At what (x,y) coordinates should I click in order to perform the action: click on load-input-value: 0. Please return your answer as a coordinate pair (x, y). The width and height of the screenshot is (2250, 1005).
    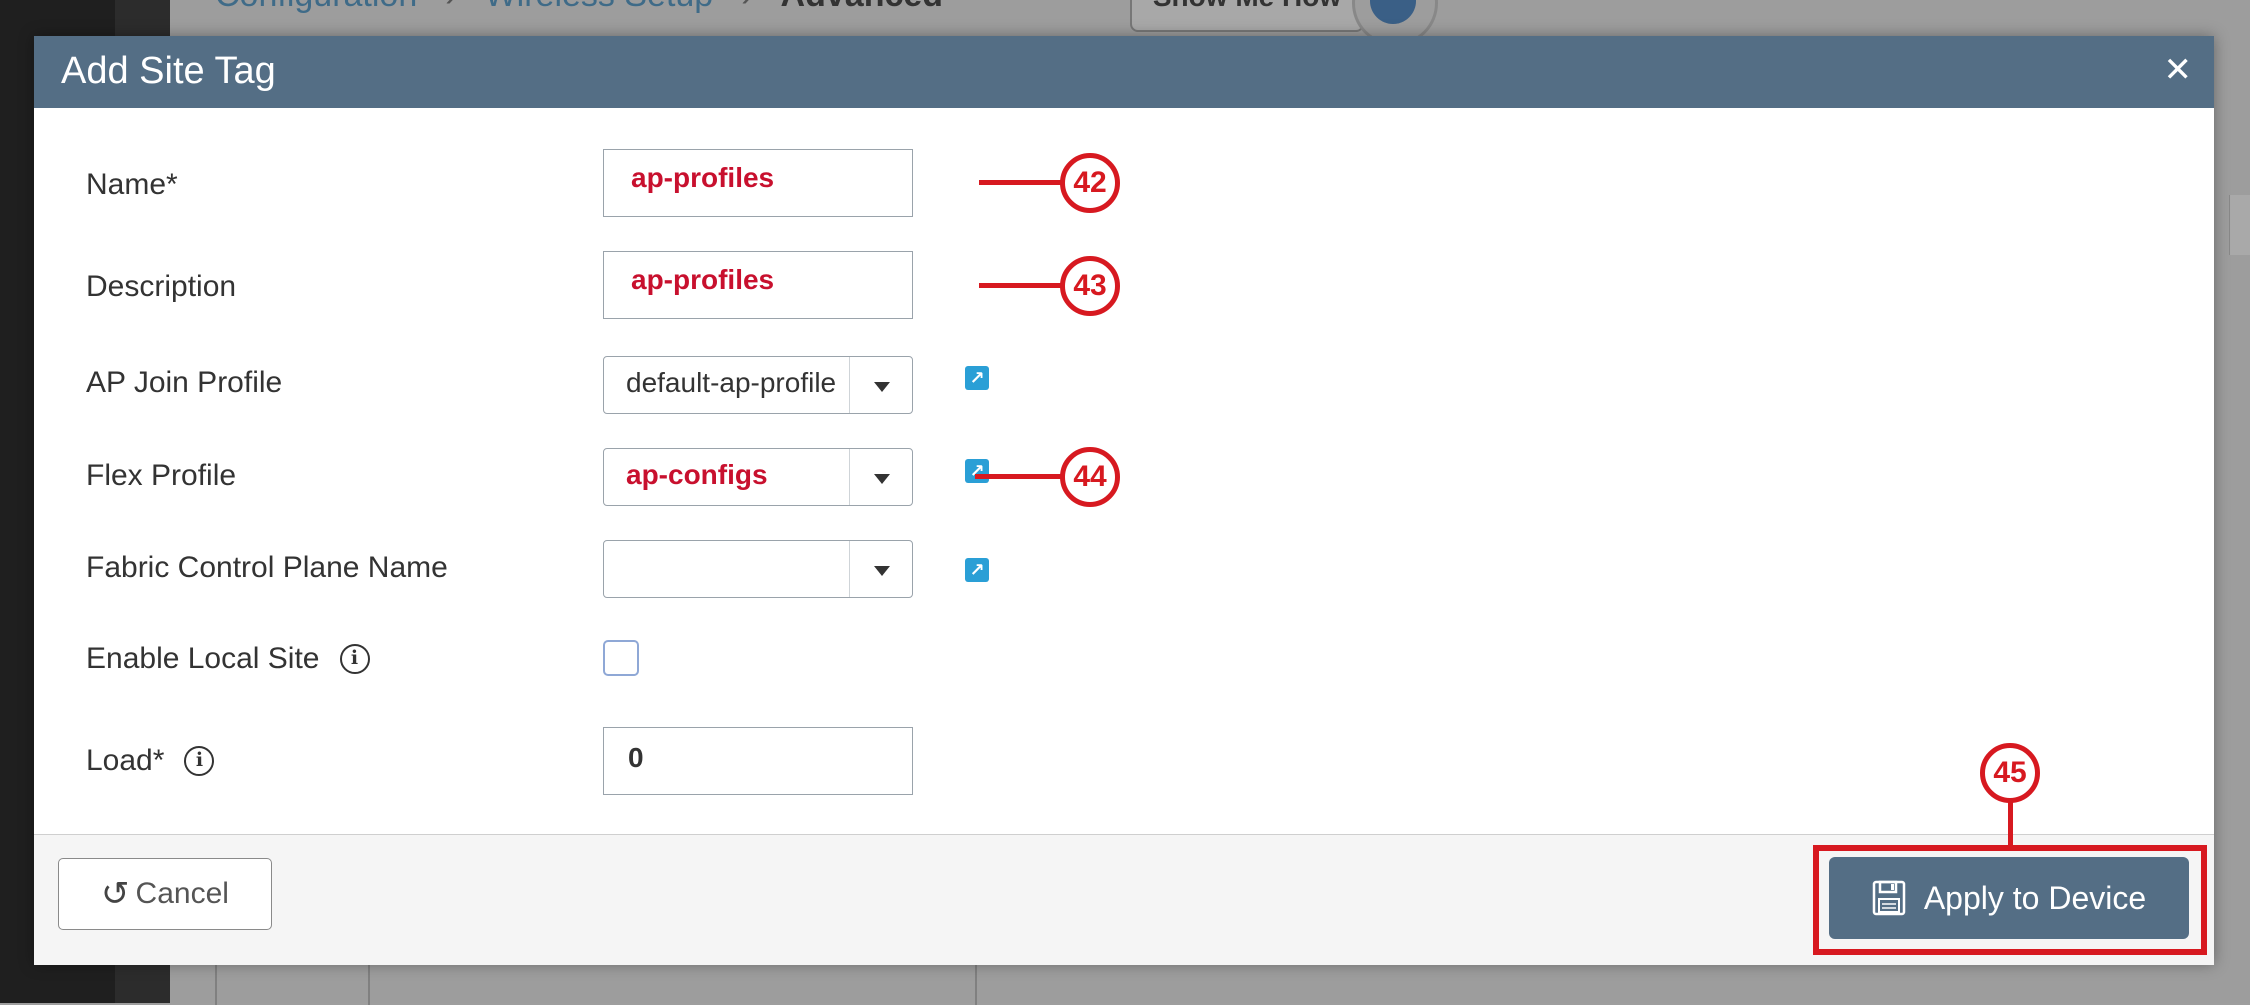
    Looking at the image, I should click on (636, 757).